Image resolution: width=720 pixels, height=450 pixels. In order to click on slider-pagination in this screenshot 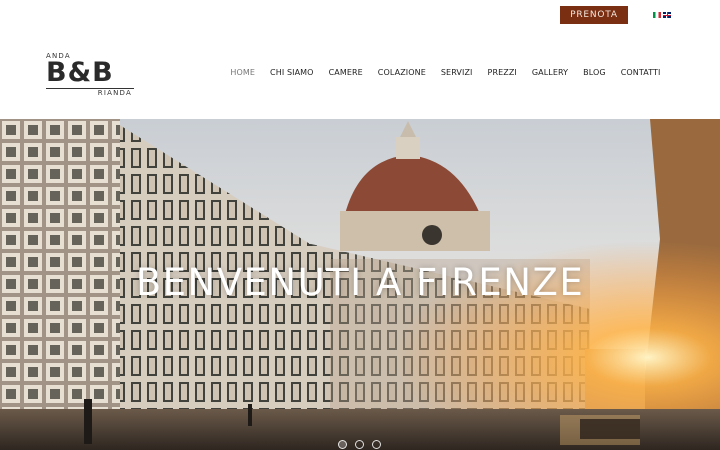, I will do `click(359, 444)`.